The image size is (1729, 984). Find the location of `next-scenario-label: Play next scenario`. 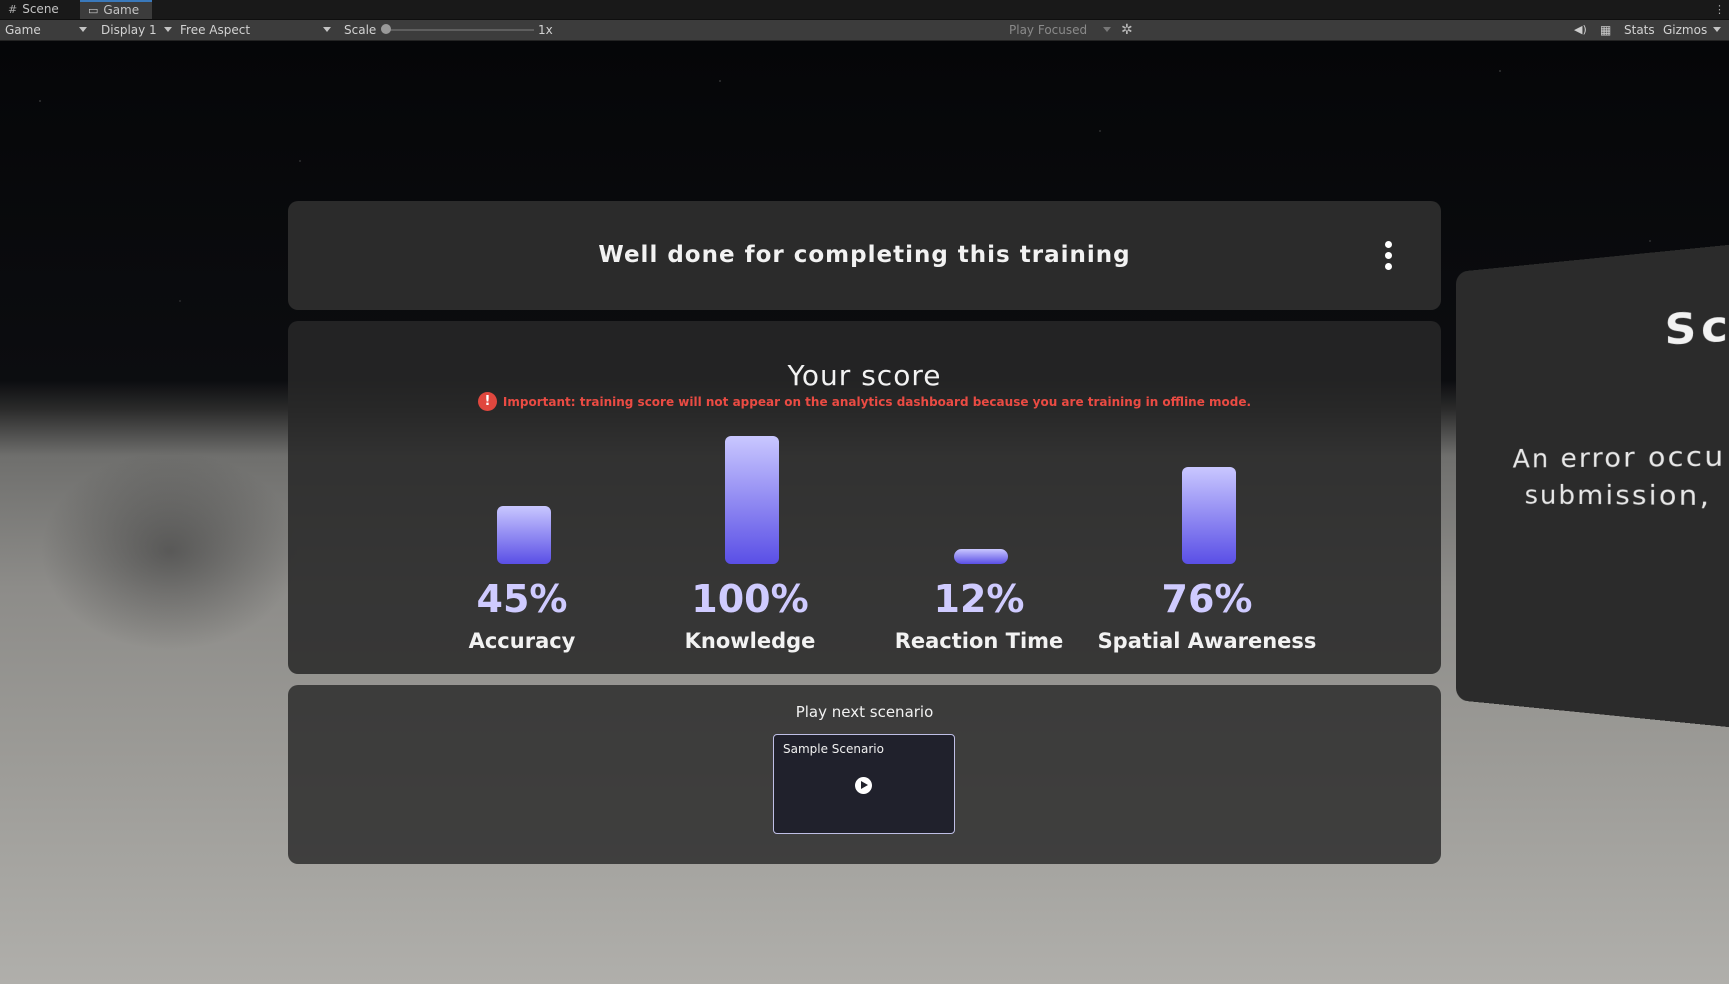

next-scenario-label: Play next scenario is located at coordinates (864, 712).